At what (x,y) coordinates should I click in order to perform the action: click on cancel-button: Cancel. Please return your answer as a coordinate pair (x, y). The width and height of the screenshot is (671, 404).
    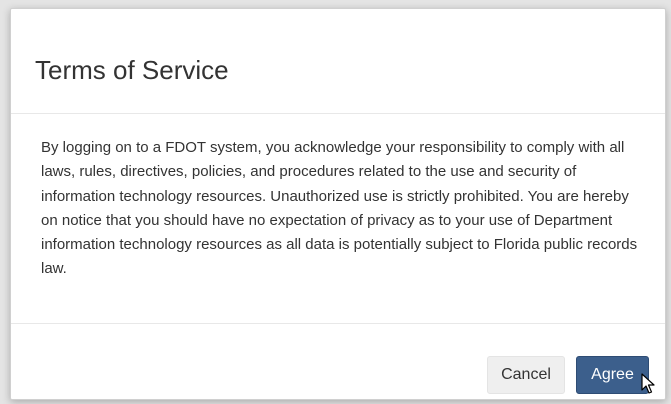
    Looking at the image, I should click on (526, 375).